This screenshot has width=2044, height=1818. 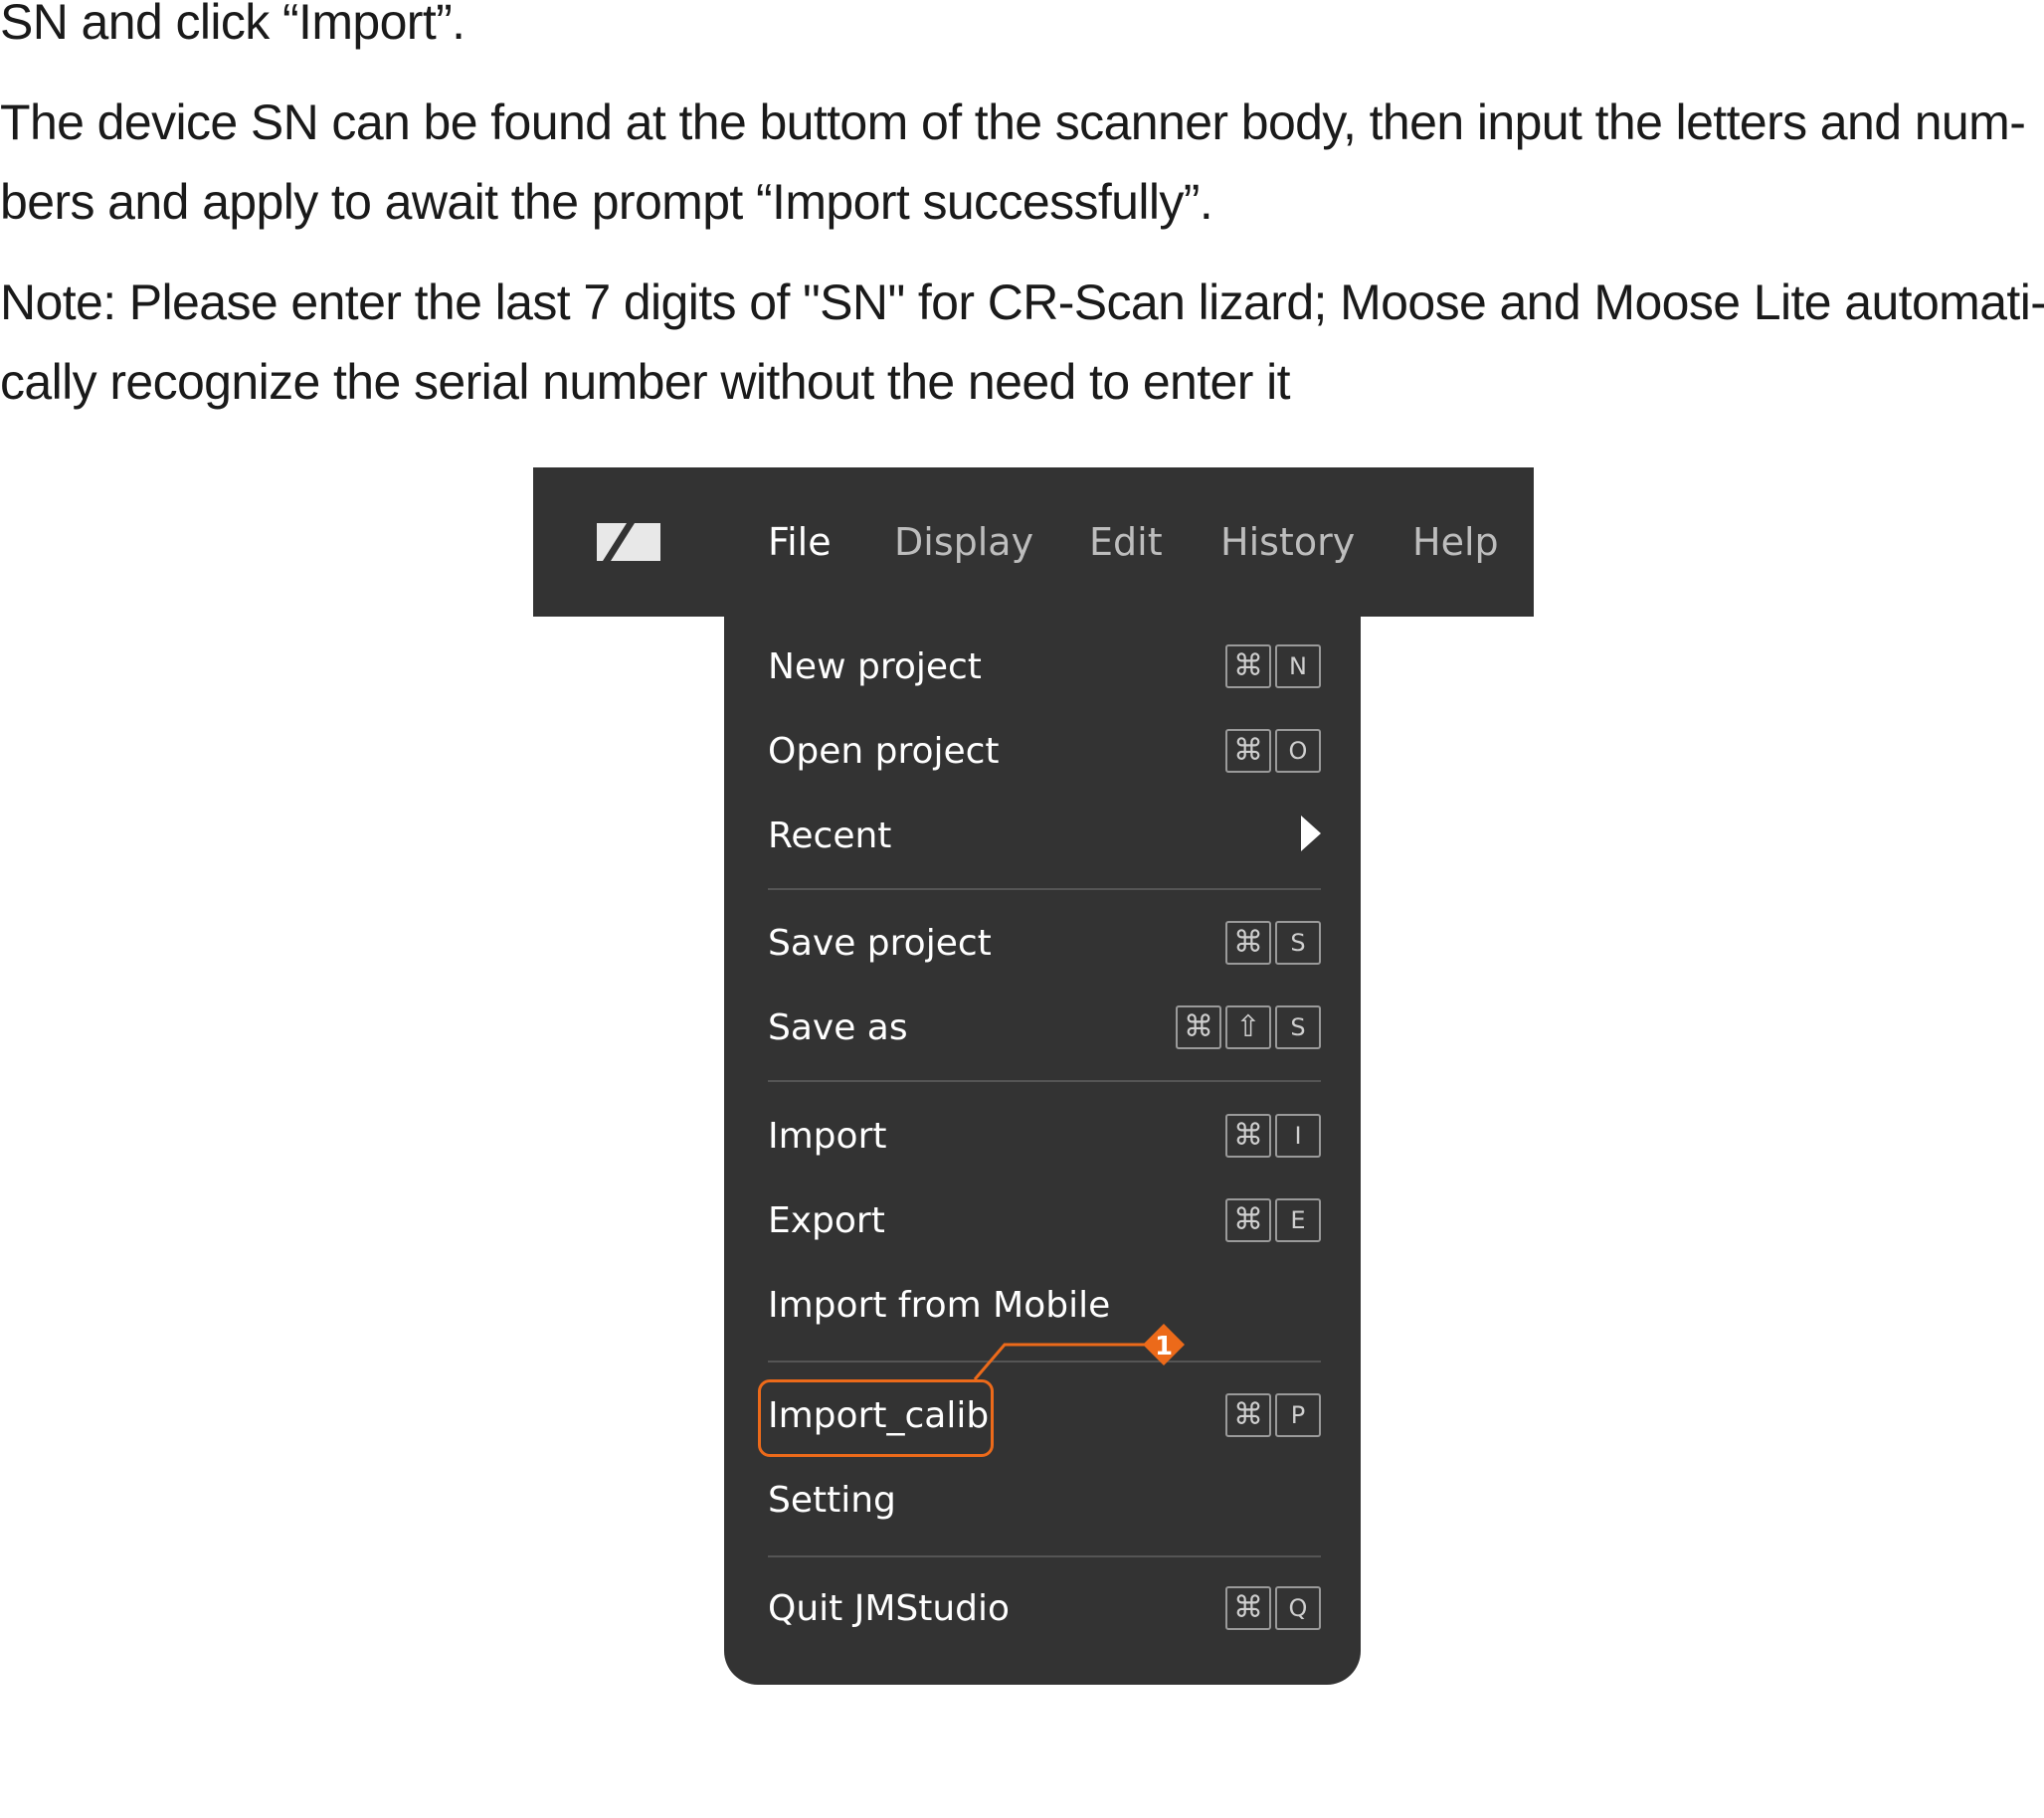 I want to click on step-number: 1, so click(x=1164, y=1347).